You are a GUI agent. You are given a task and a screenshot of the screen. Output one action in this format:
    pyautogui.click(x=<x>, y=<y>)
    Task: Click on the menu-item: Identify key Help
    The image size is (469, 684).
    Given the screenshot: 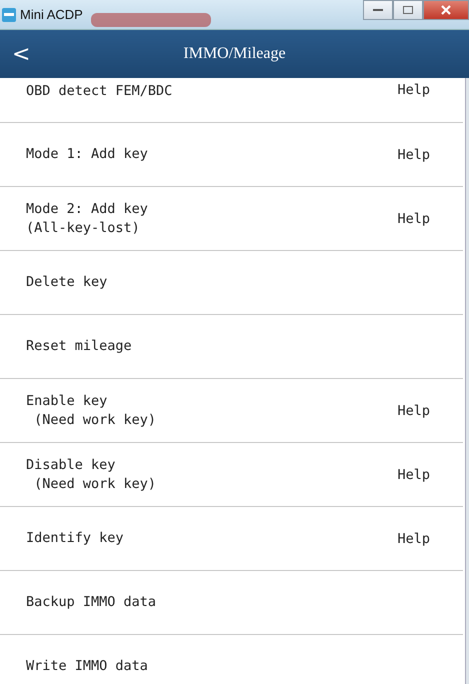 What is the action you would take?
    pyautogui.click(x=231, y=539)
    